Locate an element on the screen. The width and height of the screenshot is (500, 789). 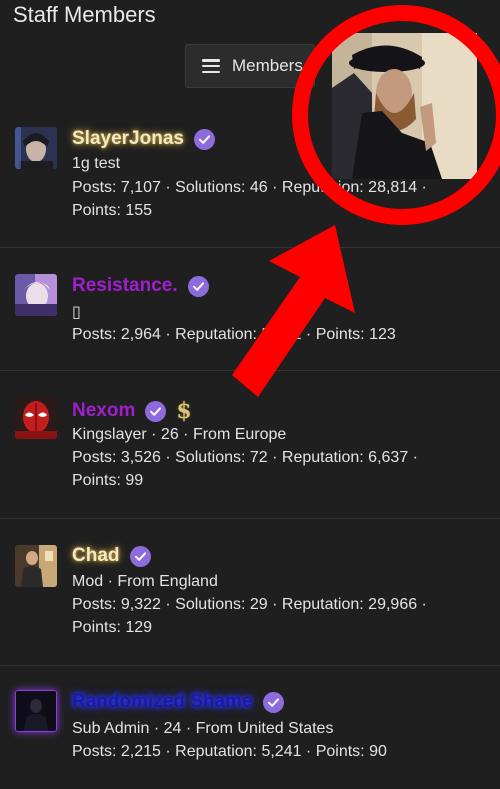
members-menu-button: Members is located at coordinates (250, 66).